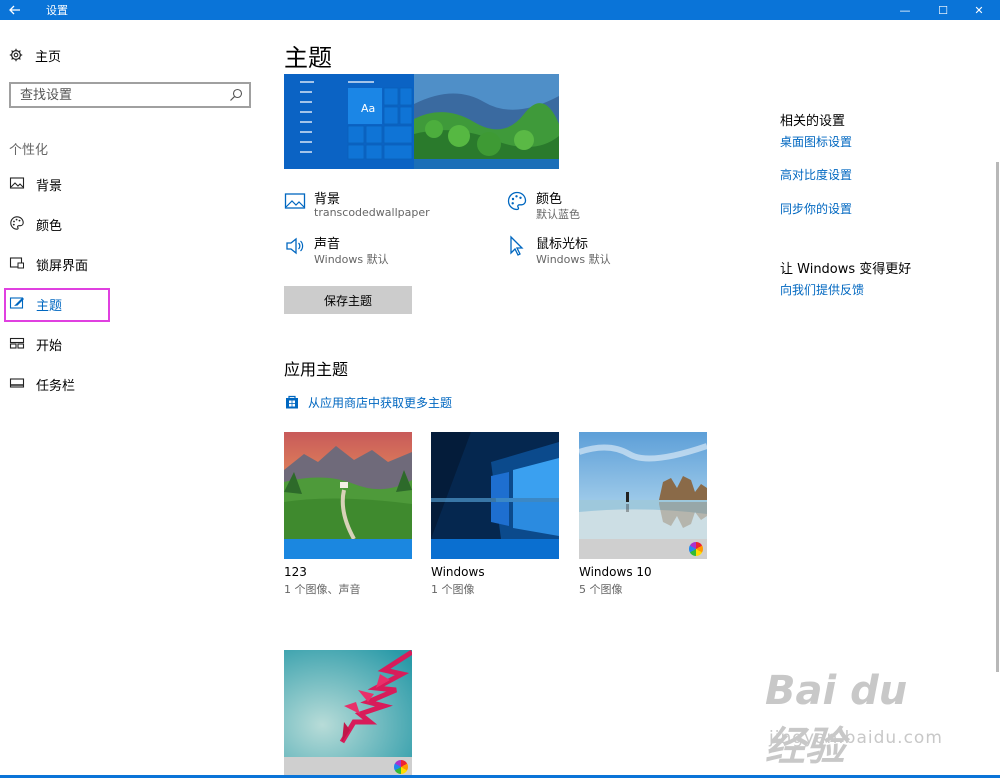 The image size is (1000, 778). What do you see at coordinates (458, 572) in the screenshot?
I see `theme-name: Windows` at bounding box center [458, 572].